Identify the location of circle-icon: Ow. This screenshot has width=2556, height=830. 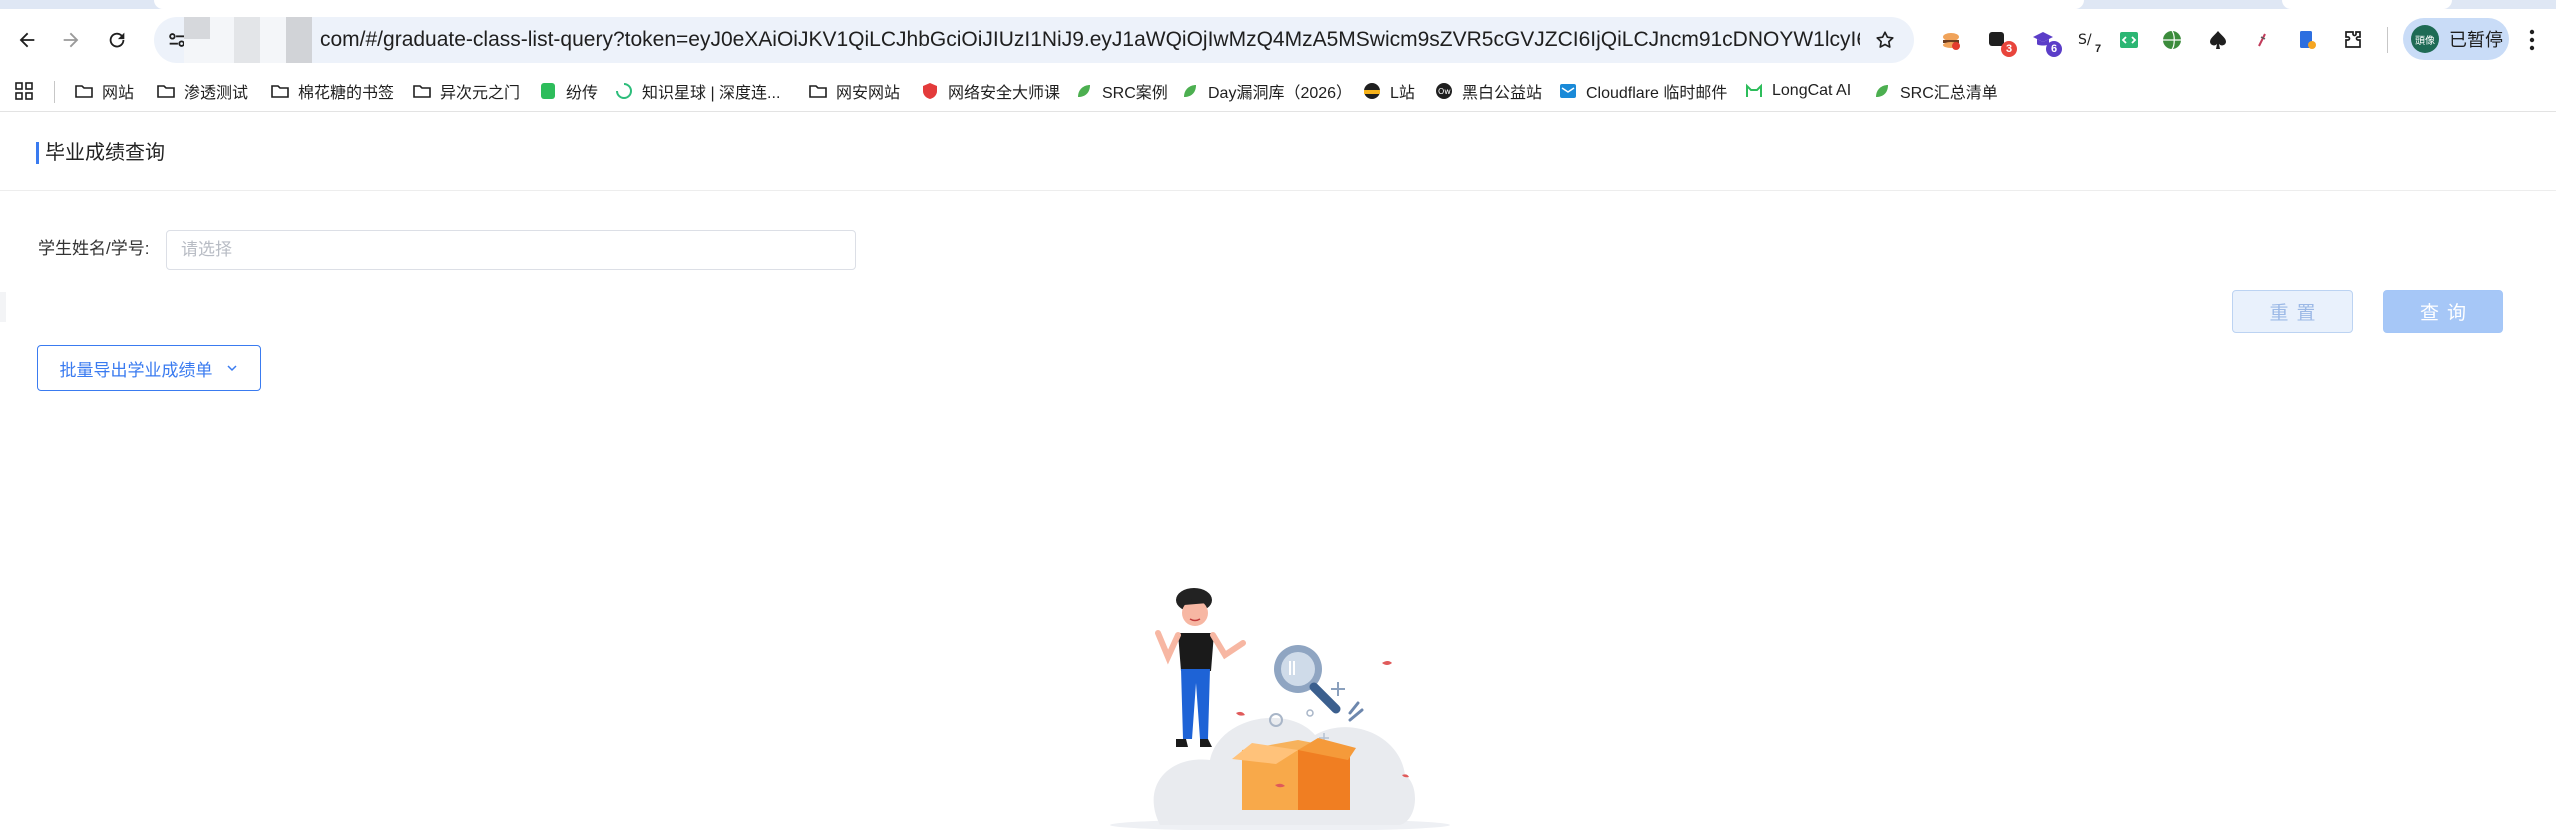
(1444, 91).